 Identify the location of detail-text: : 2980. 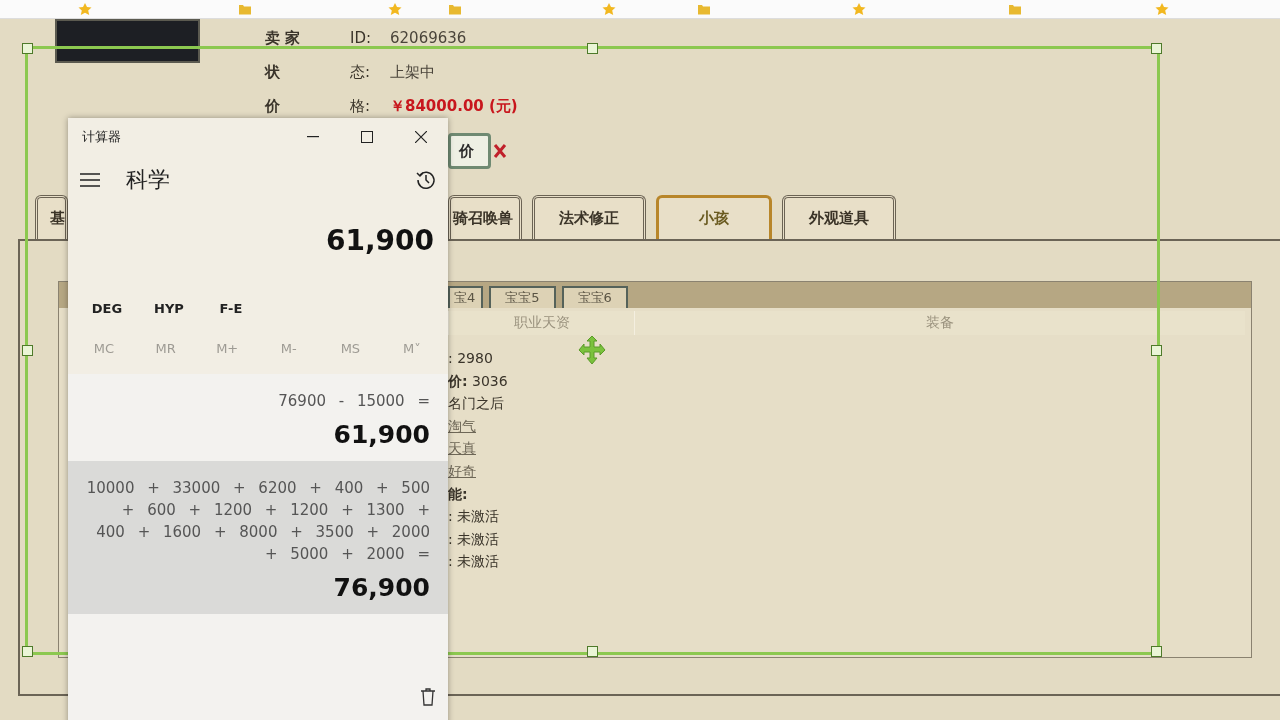
(470, 358).